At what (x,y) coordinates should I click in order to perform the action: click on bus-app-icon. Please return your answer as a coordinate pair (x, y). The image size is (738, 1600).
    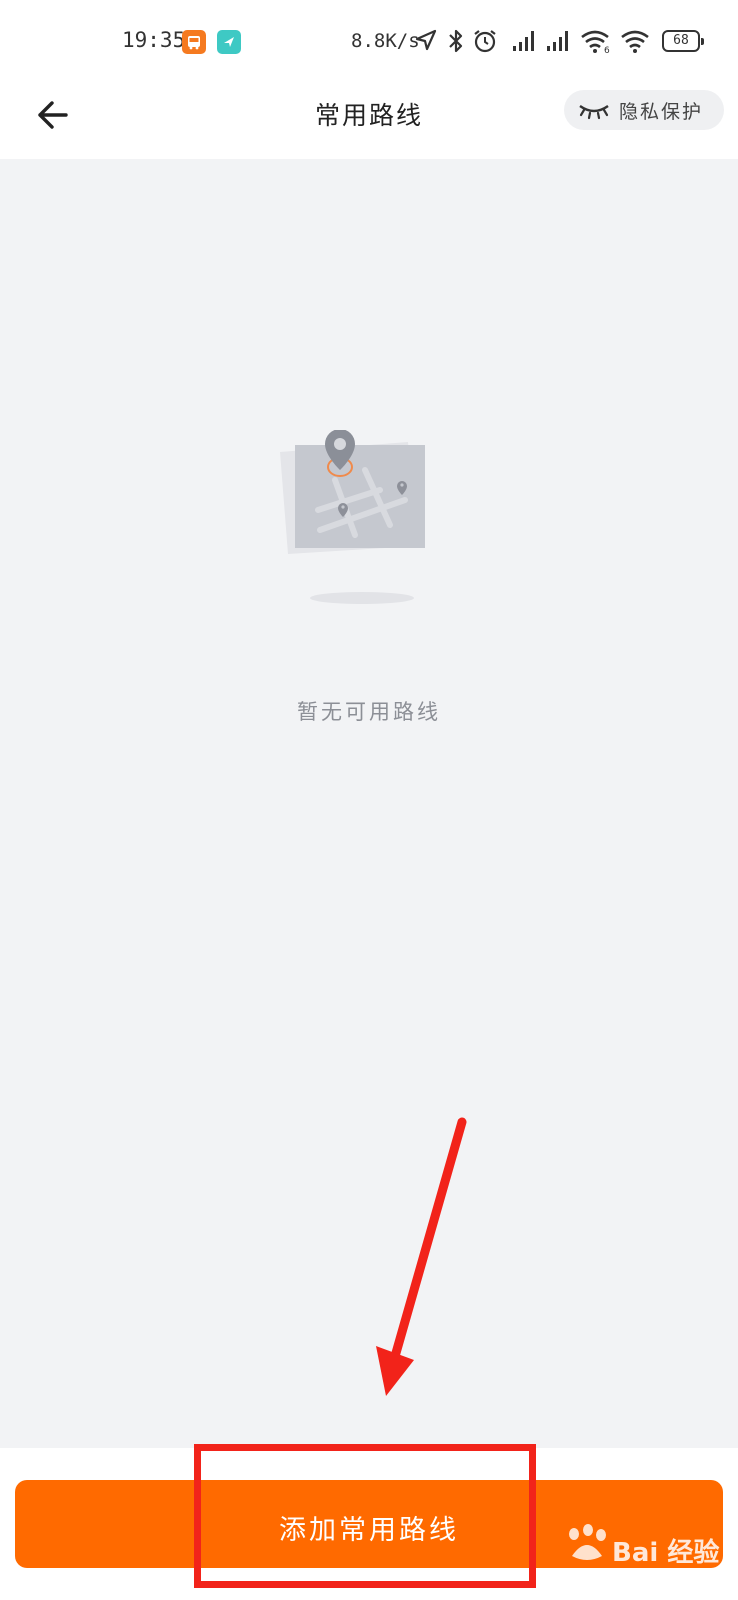
    Looking at the image, I should click on (194, 42).